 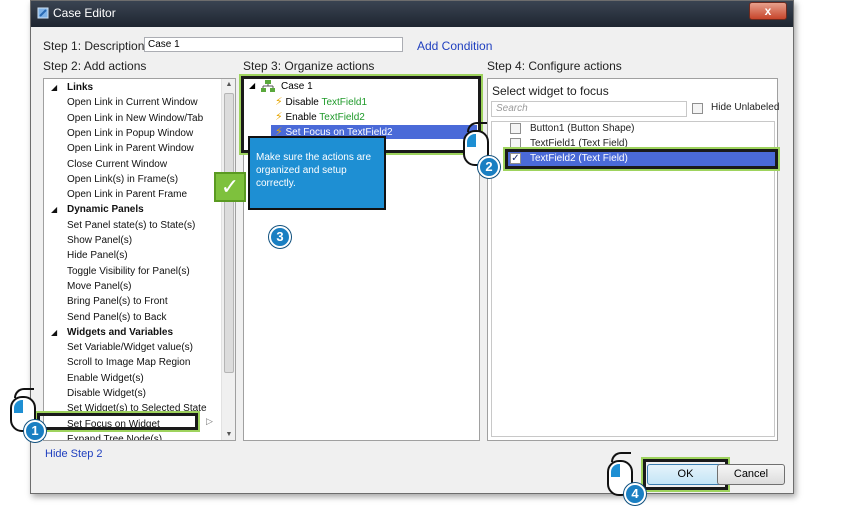 What do you see at coordinates (135, 118) in the screenshot?
I see `action-item-label: Open Link in New Window/Tab` at bounding box center [135, 118].